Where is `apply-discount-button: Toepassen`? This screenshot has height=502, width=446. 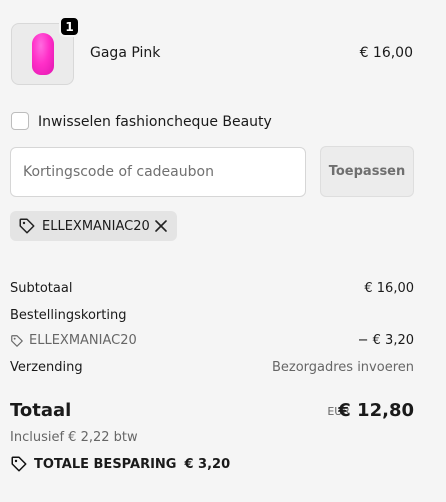 apply-discount-button: Toepassen is located at coordinates (367, 171).